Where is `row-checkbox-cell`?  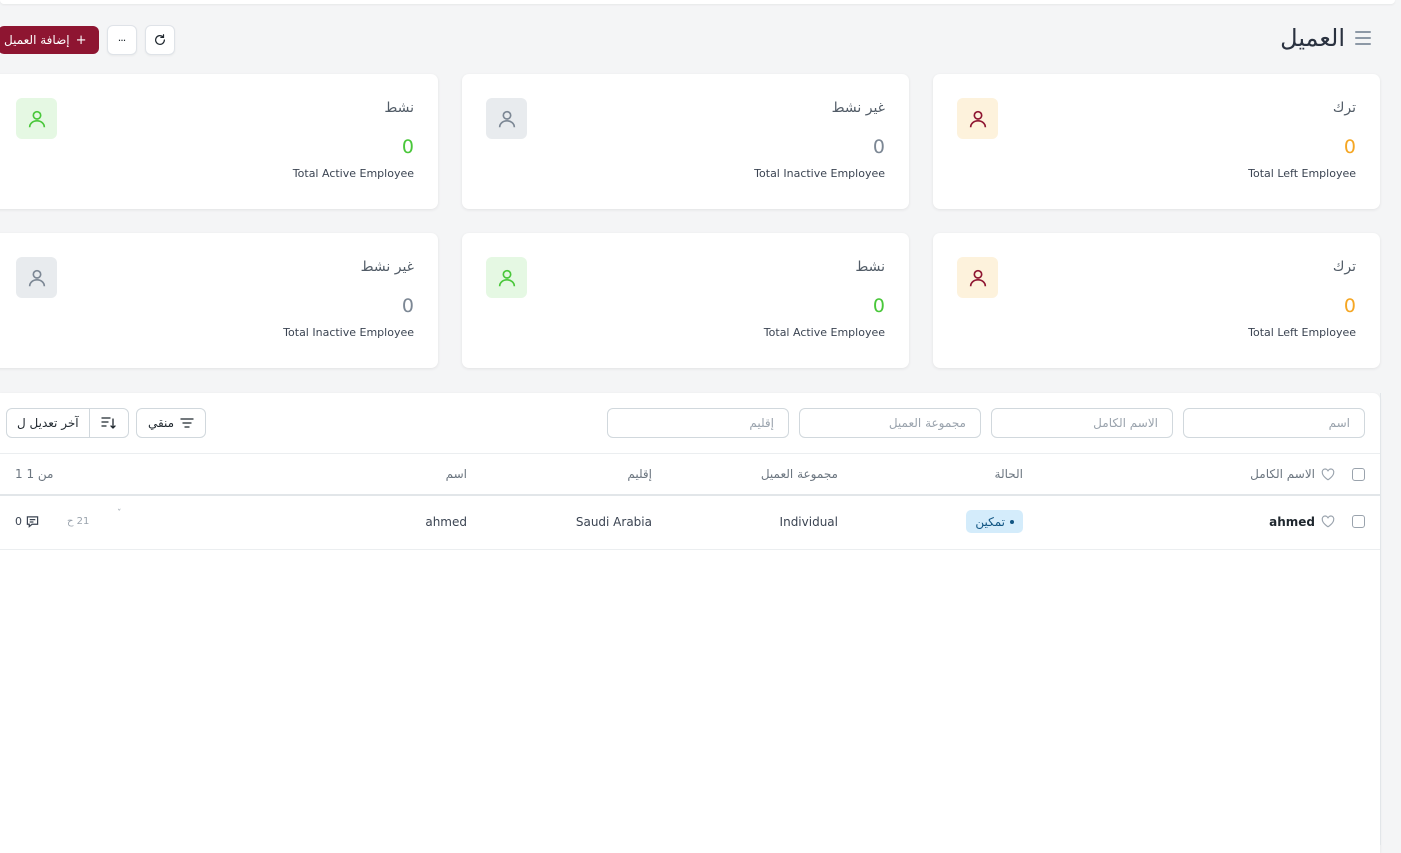 row-checkbox-cell is located at coordinates (1358, 521).